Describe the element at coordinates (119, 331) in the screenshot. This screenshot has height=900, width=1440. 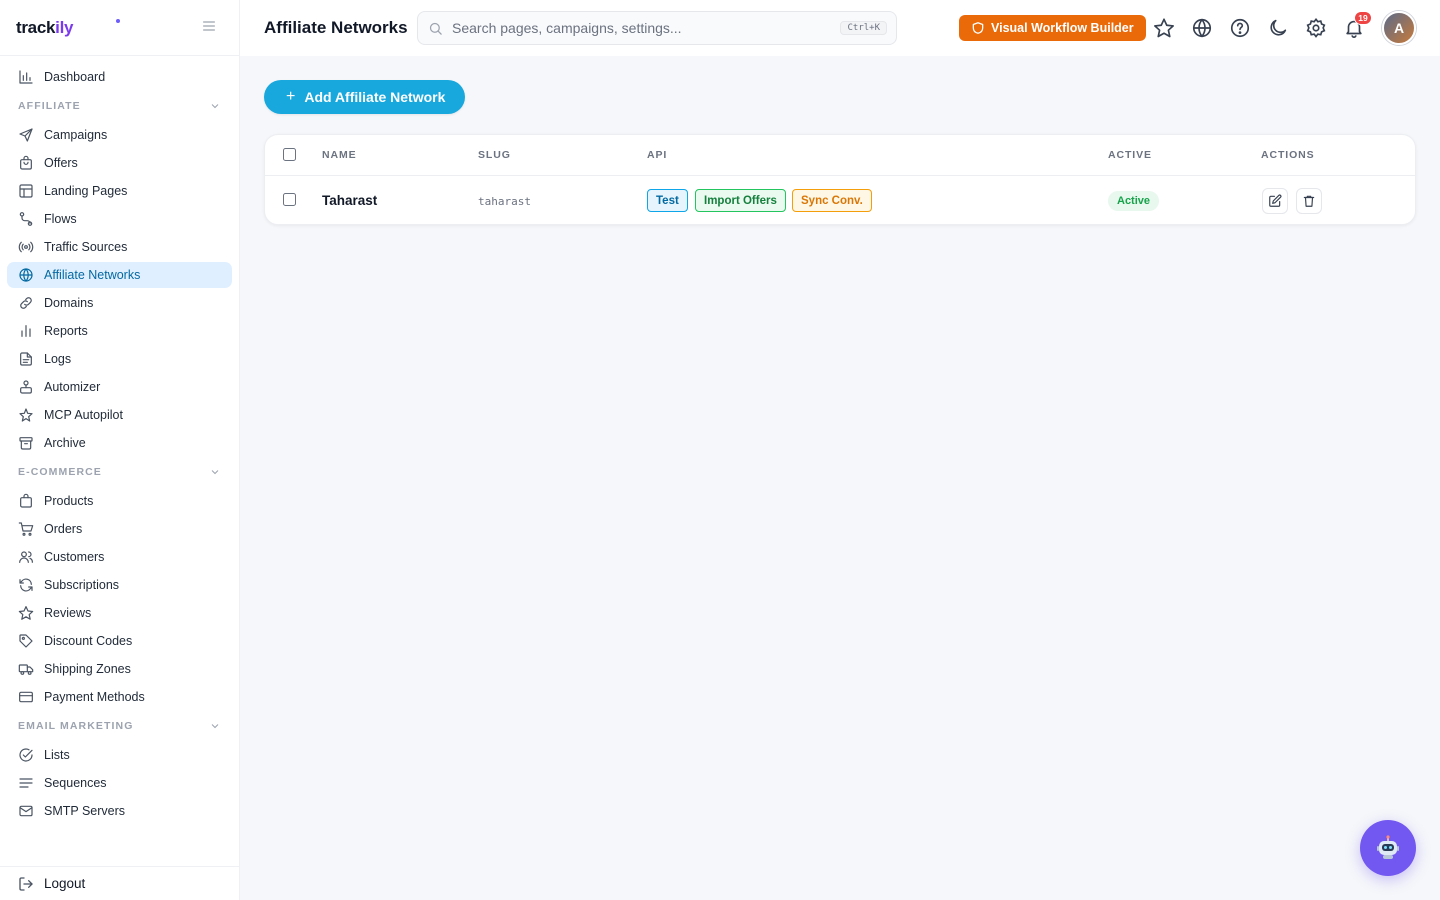
I see `sidebar-item-reports: Reports` at that location.